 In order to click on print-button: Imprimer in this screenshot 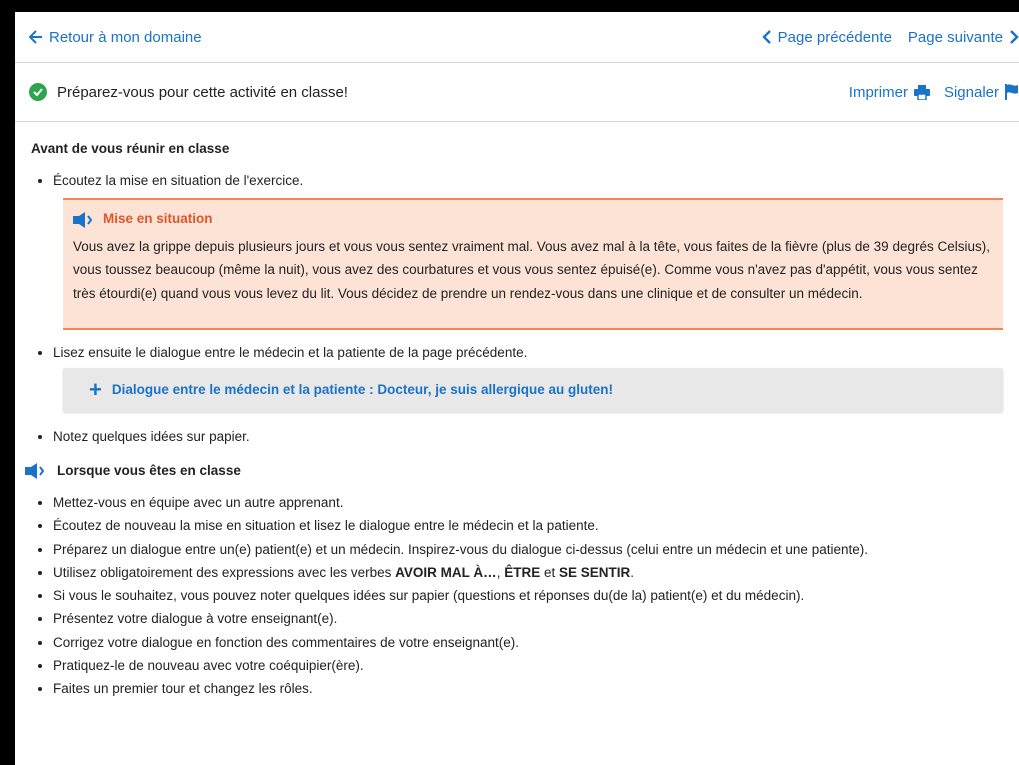, I will do `click(889, 92)`.